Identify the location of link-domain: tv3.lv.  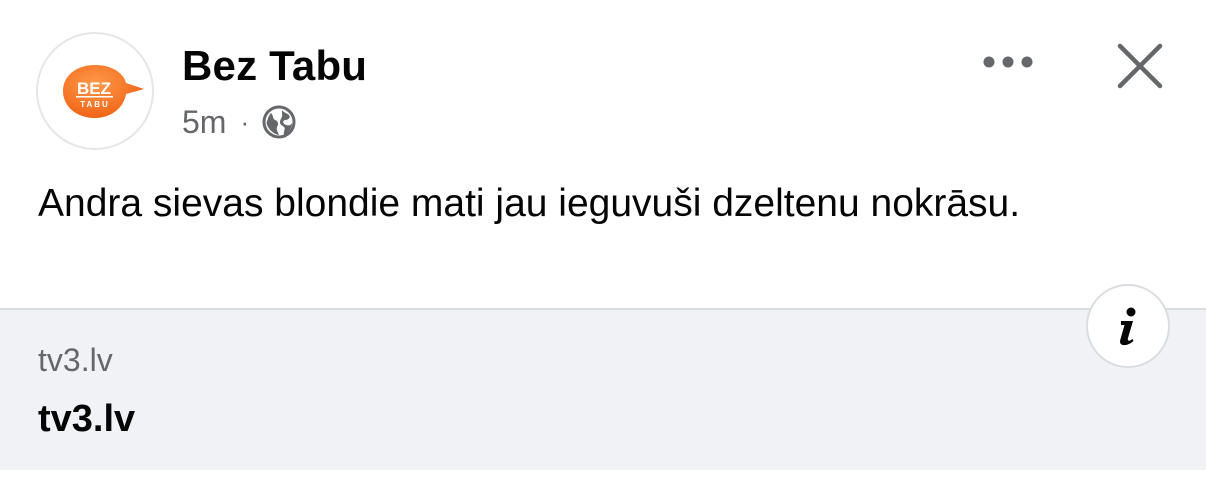
(75, 360).